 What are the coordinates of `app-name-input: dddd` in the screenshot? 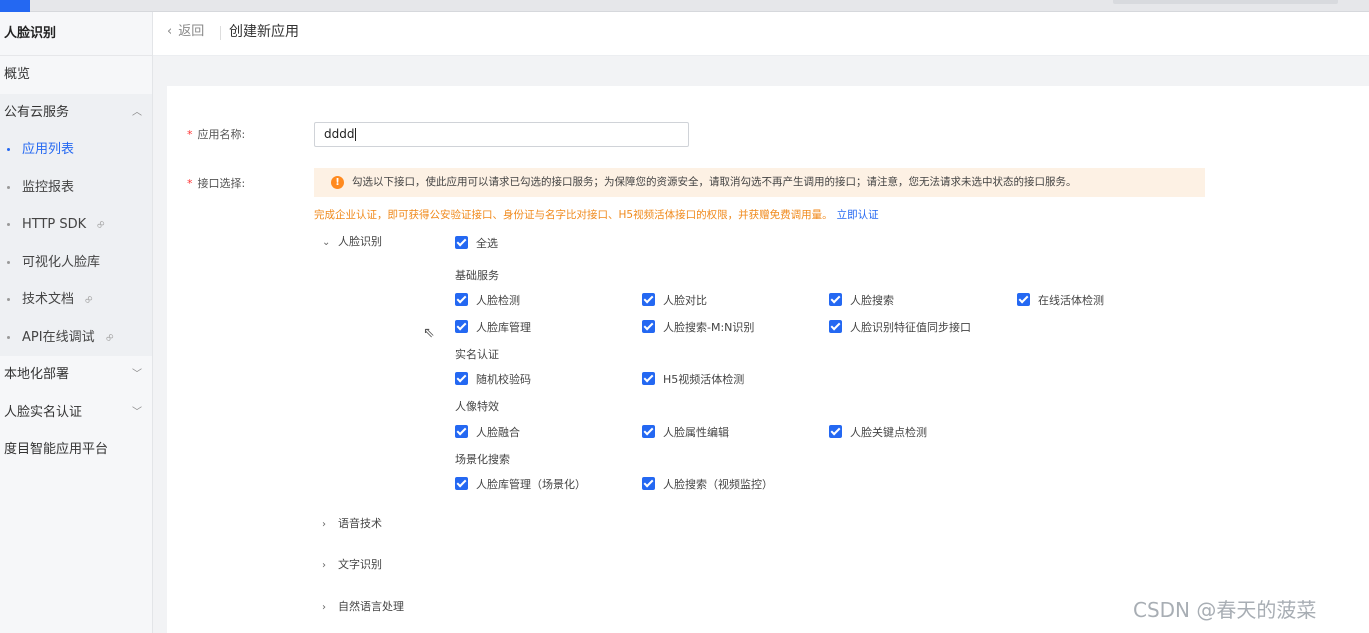 It's located at (501, 134).